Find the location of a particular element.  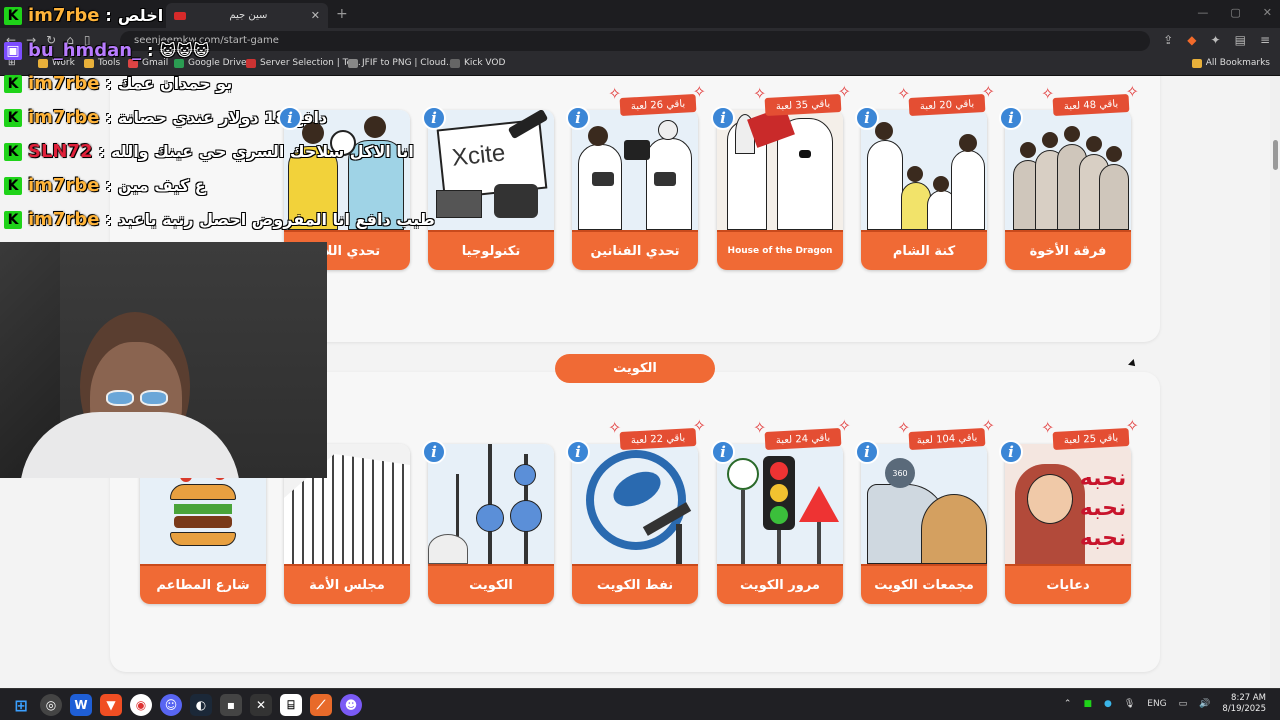

sidebar-icon: ▤ is located at coordinates (1240, 40).